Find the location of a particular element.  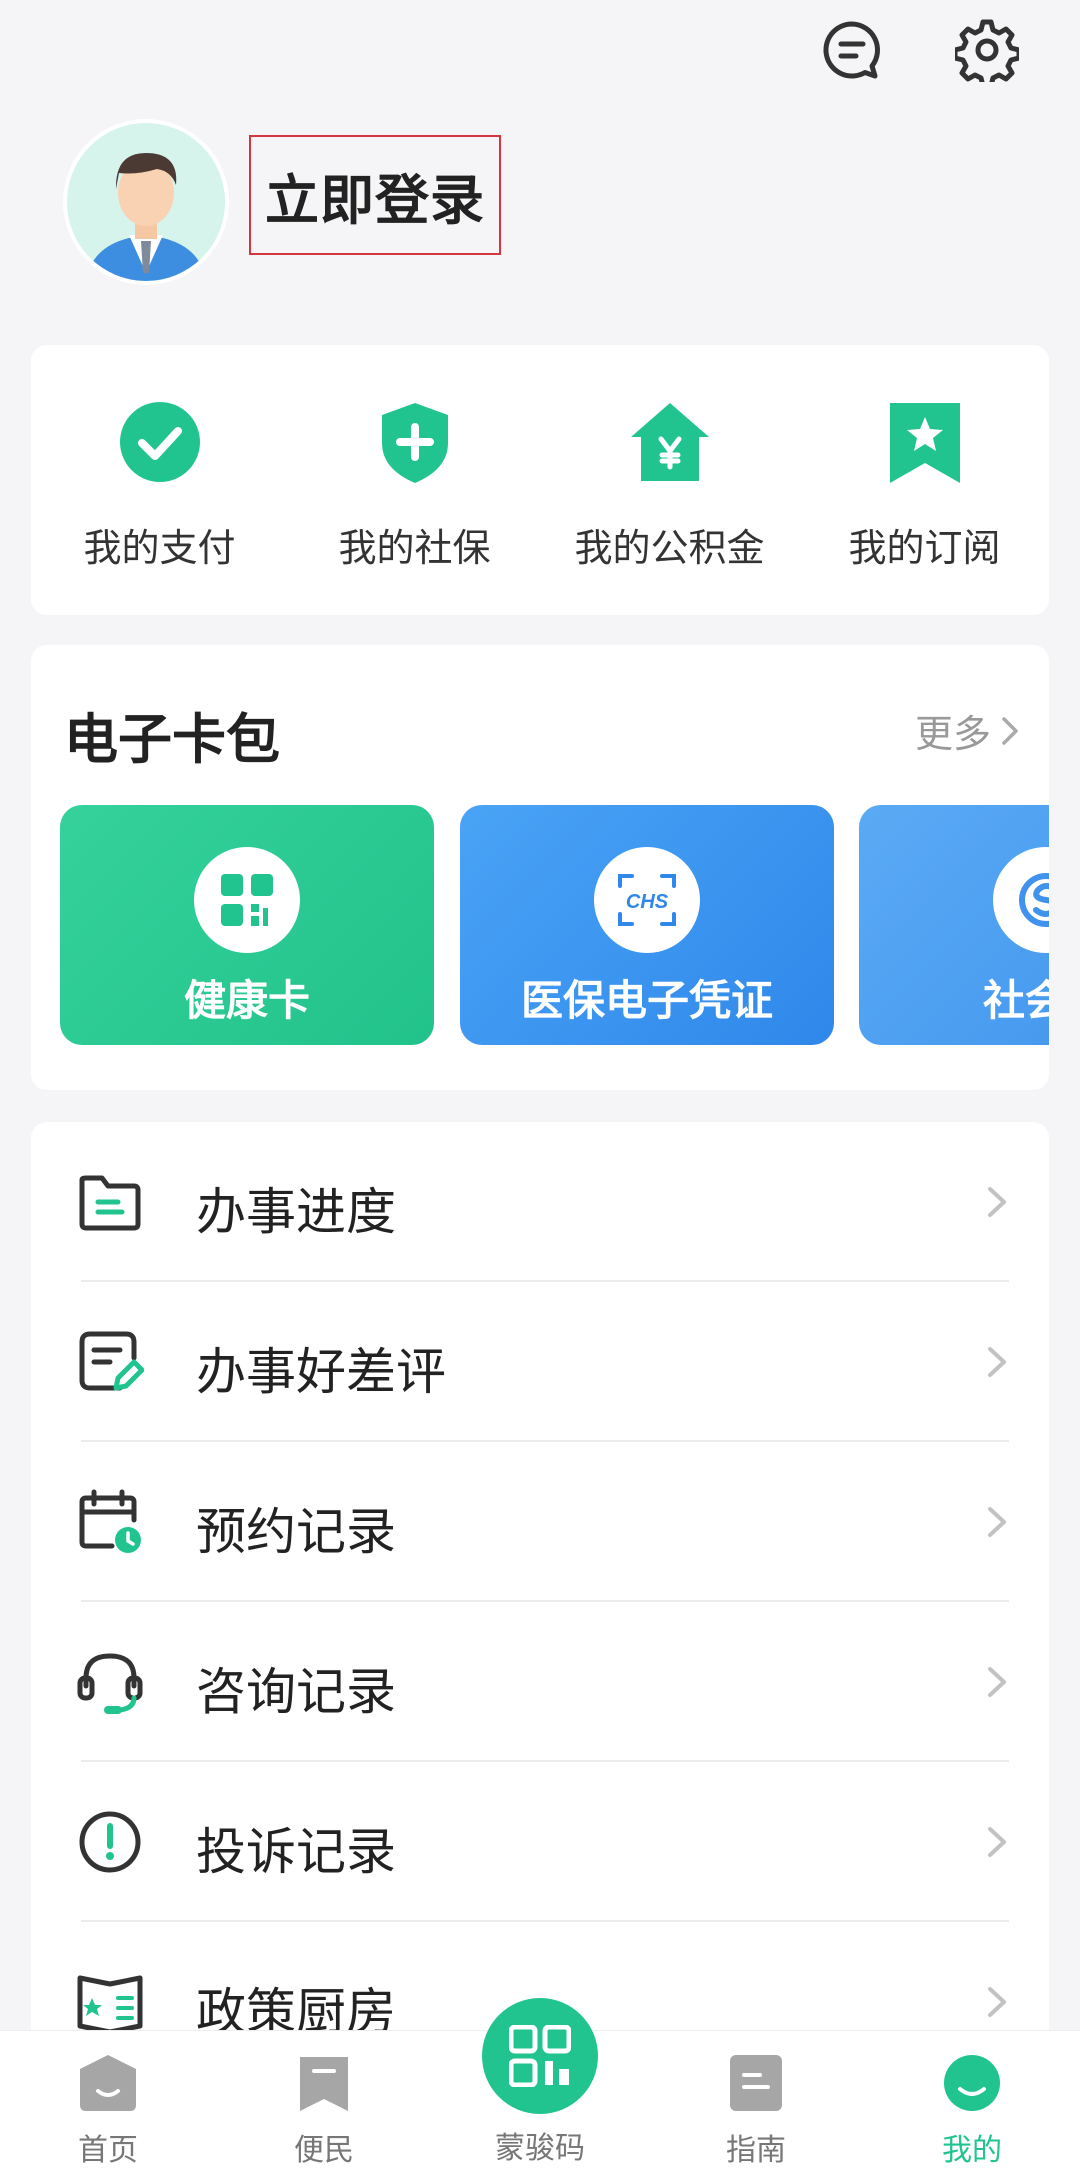

settings-icon is located at coordinates (987, 50).